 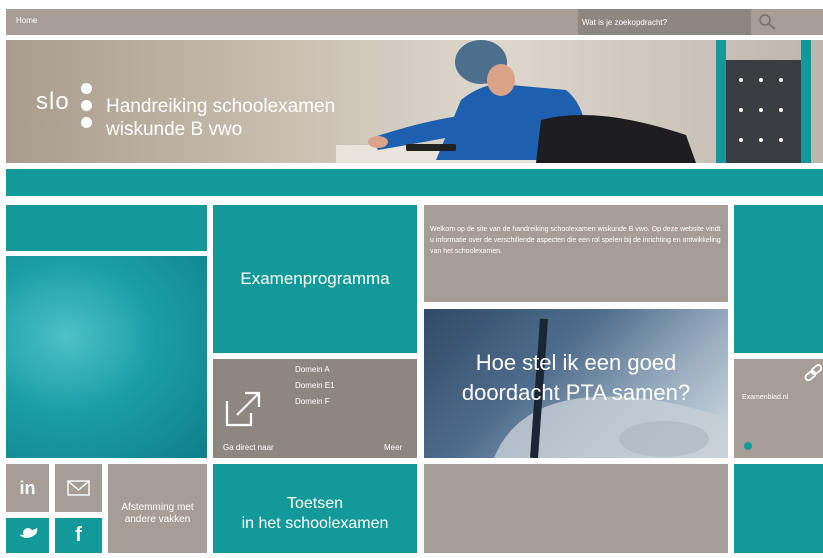 What do you see at coordinates (778, 279) in the screenshot?
I see `tile-teal-right-top` at bounding box center [778, 279].